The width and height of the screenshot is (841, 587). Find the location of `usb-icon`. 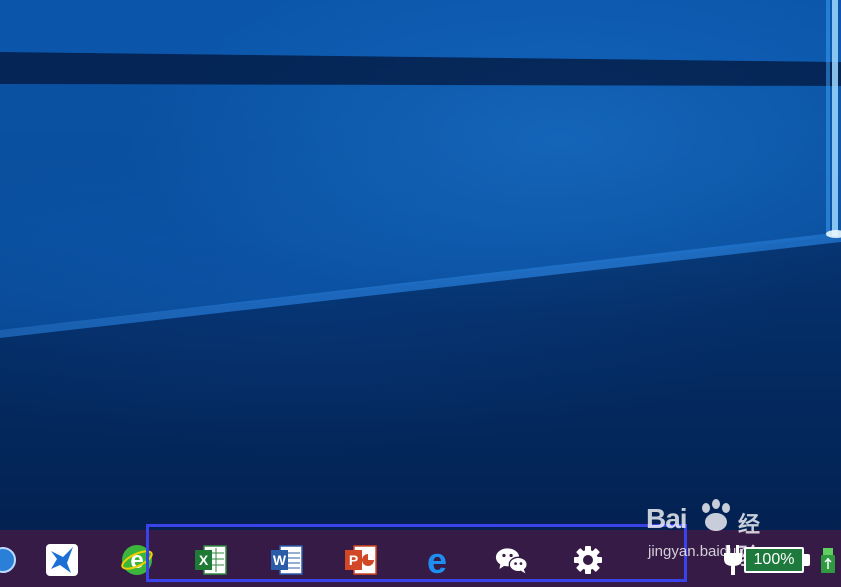

usb-icon is located at coordinates (828, 563).